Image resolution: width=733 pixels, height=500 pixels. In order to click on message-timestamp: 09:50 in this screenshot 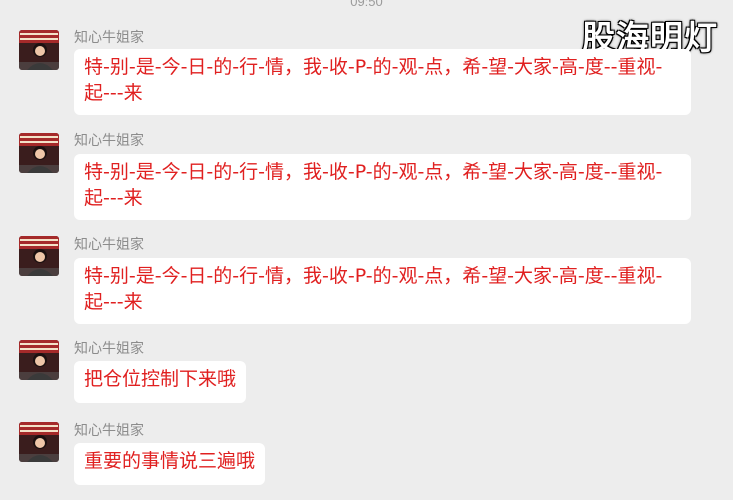, I will do `click(366, 4)`.